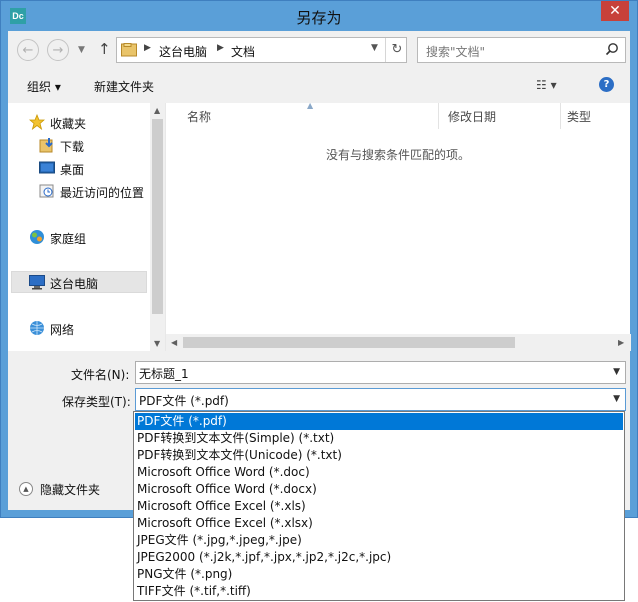  I want to click on sort-ascending-icon: ▲, so click(310, 105).